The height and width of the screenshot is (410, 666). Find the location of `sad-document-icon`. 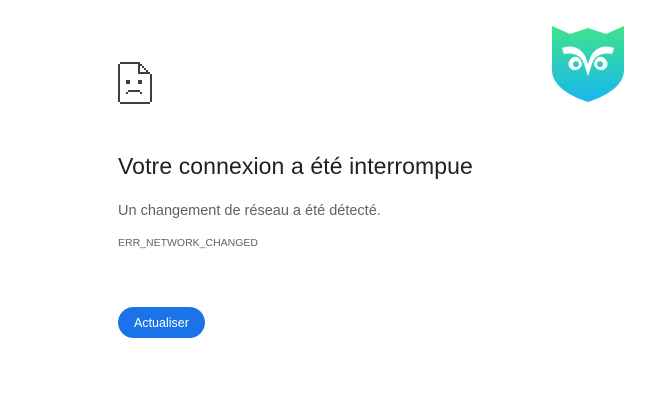

sad-document-icon is located at coordinates (135, 83).